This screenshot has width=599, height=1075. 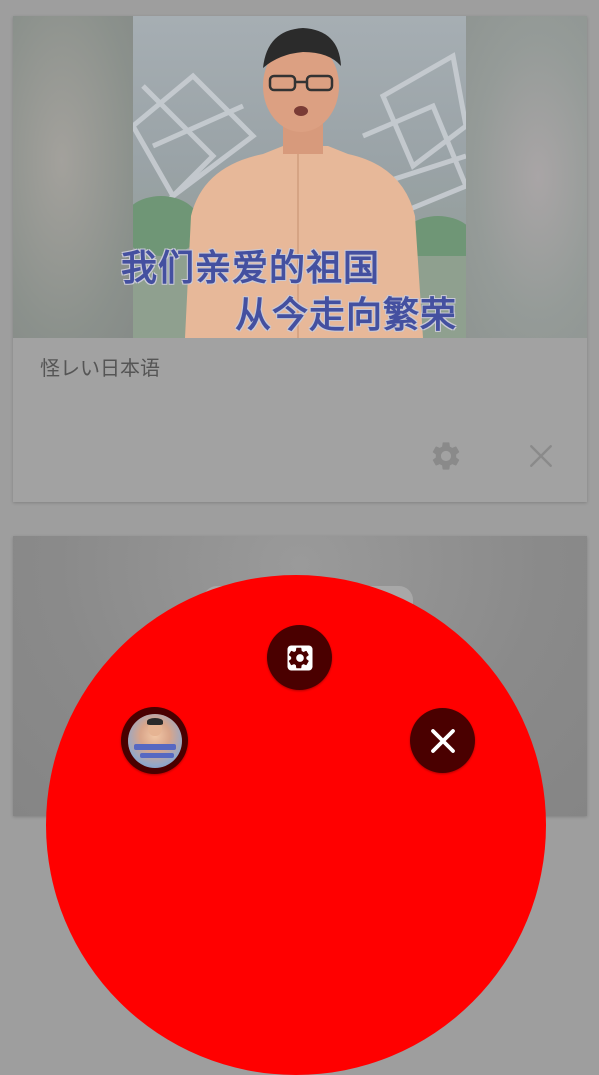 I want to click on thumbnail-blur-left, so click(x=74, y=177).